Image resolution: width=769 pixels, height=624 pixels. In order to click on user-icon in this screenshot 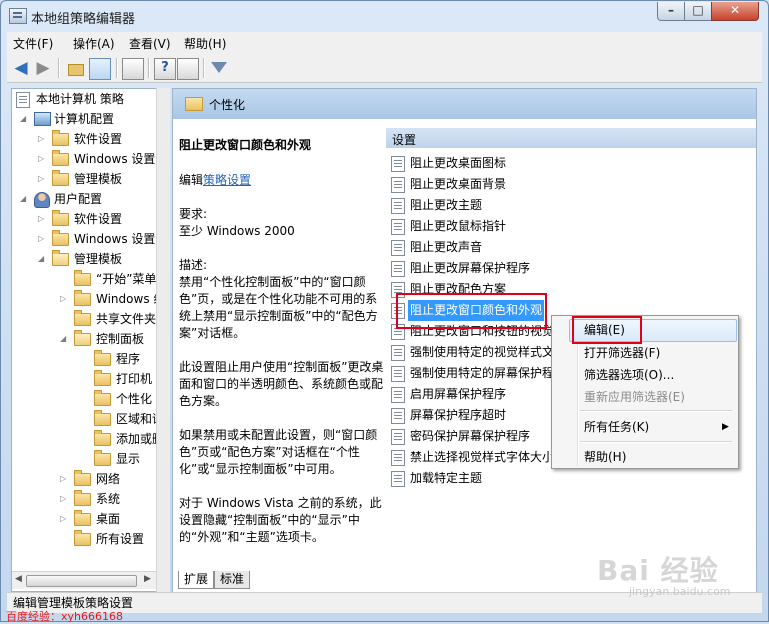, I will do `click(42, 200)`.